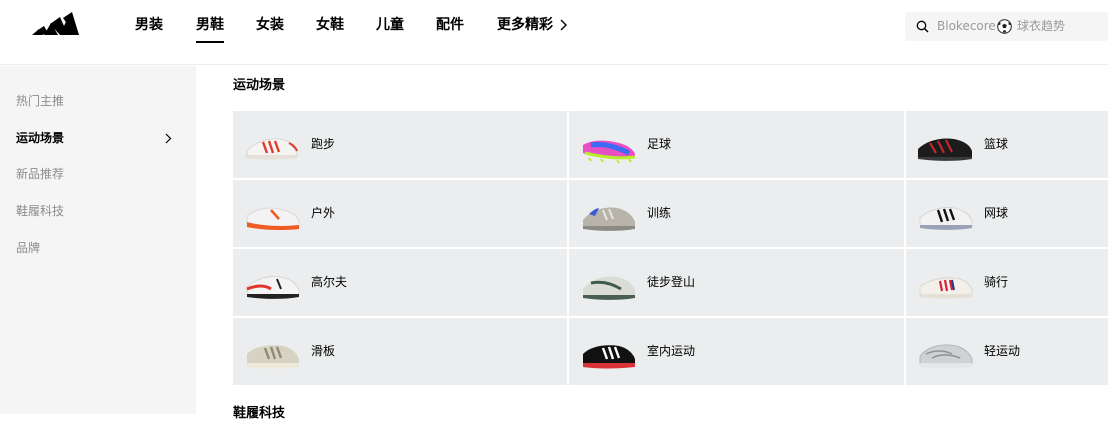 This screenshot has height=422, width=1108. Describe the element at coordinates (390, 25) in the screenshot. I see `nav-item-kids: 儿童` at that location.